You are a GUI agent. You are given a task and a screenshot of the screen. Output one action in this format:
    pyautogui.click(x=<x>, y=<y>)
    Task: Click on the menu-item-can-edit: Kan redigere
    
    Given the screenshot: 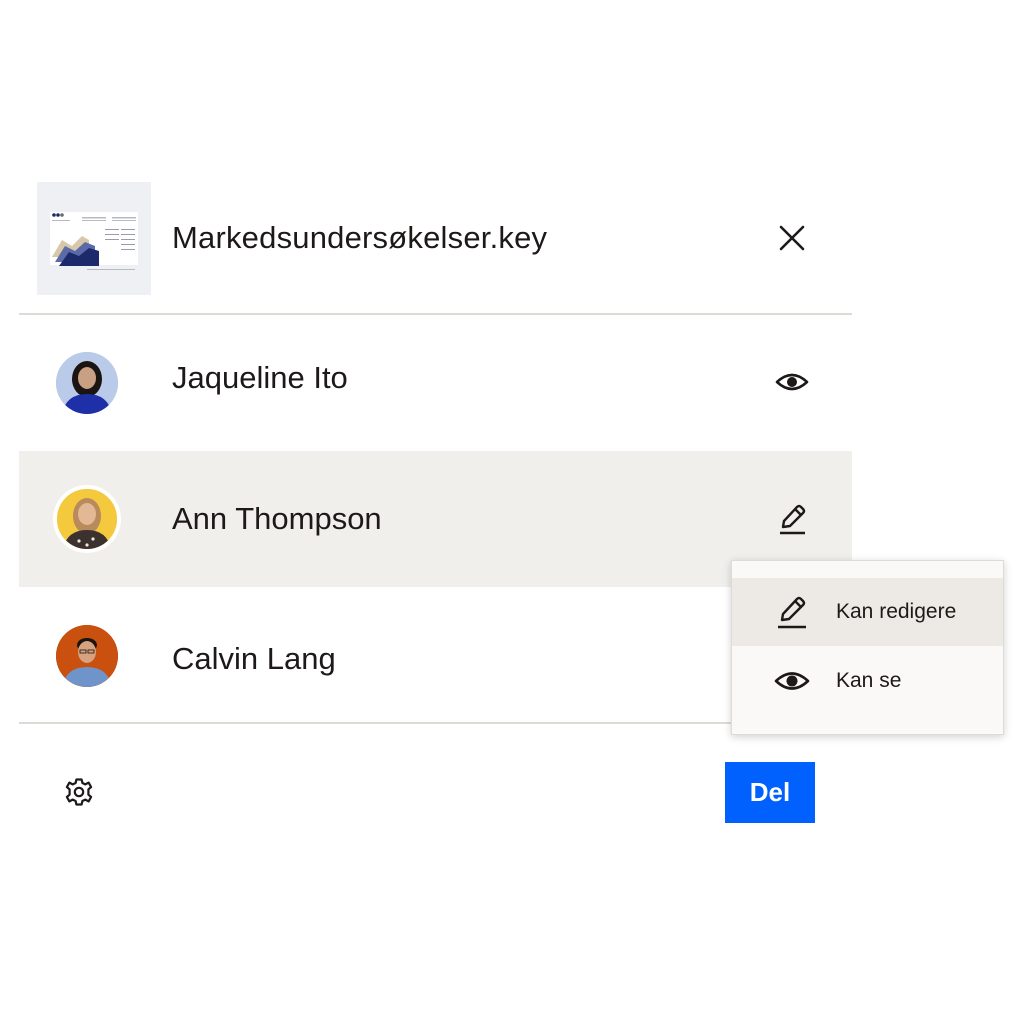 What is the action you would take?
    pyautogui.click(x=867, y=612)
    